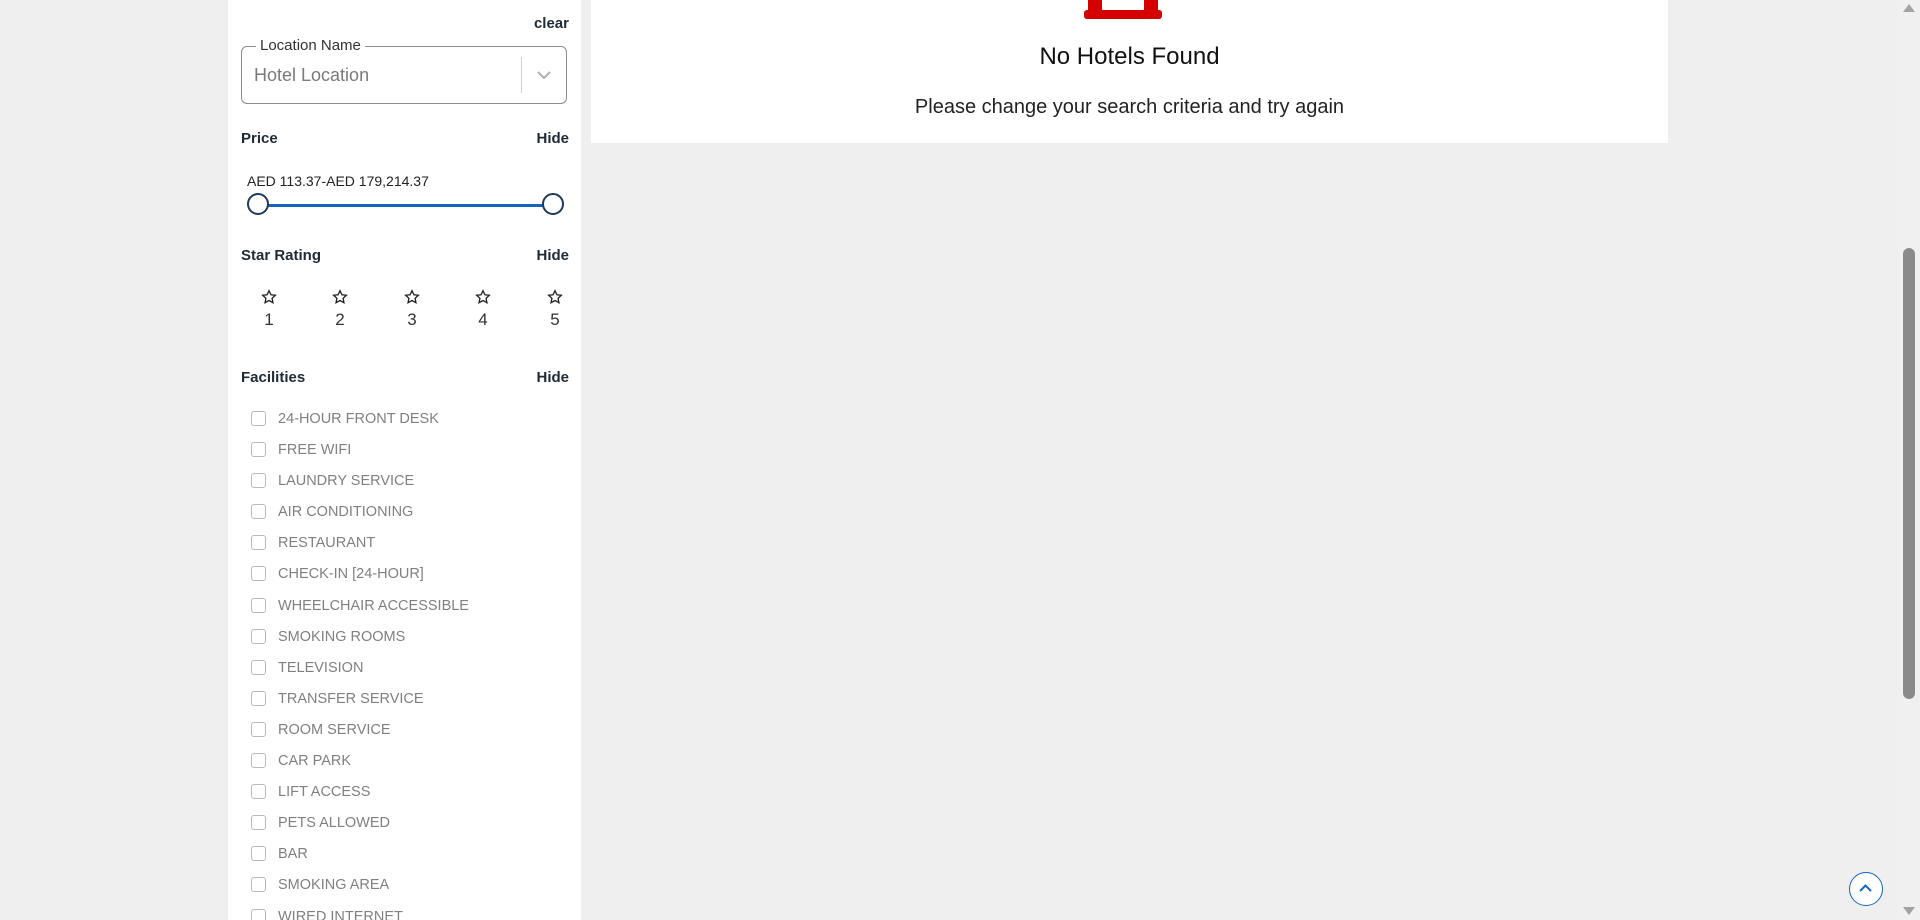 This screenshot has height=920, width=1920. I want to click on price-section-header: Price Hide, so click(405, 141).